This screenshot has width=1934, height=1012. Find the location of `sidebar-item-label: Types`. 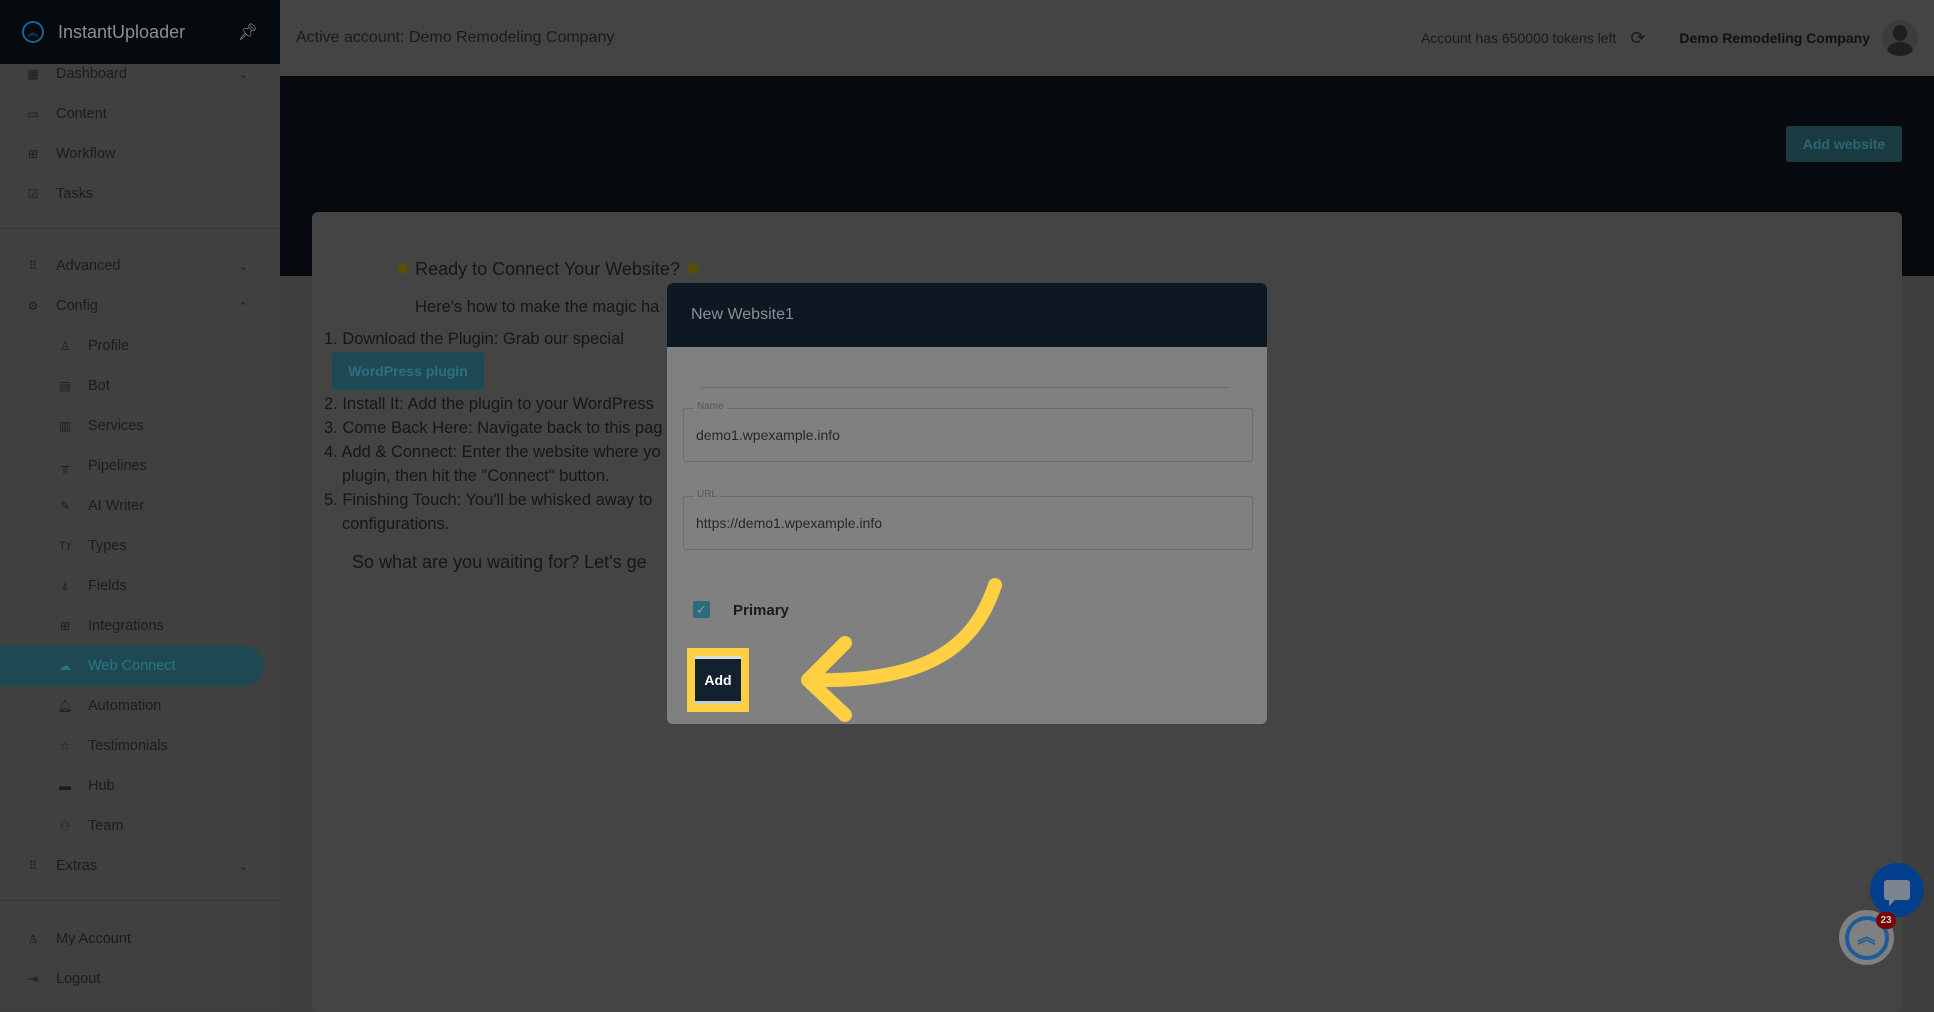

sidebar-item-label: Types is located at coordinates (107, 546).